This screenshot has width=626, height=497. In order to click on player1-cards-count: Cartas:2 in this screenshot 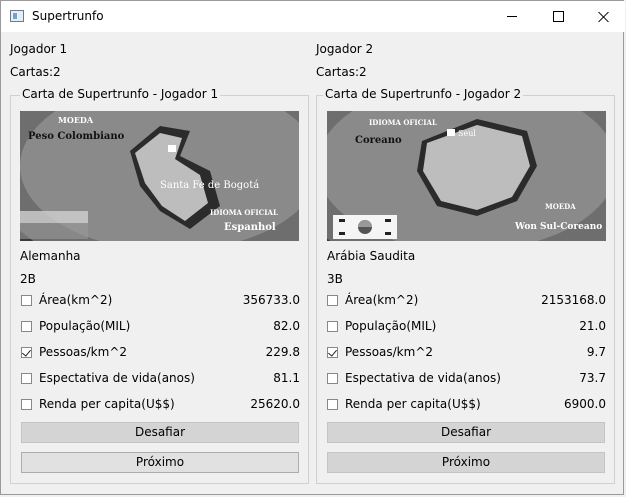, I will do `click(35, 72)`.